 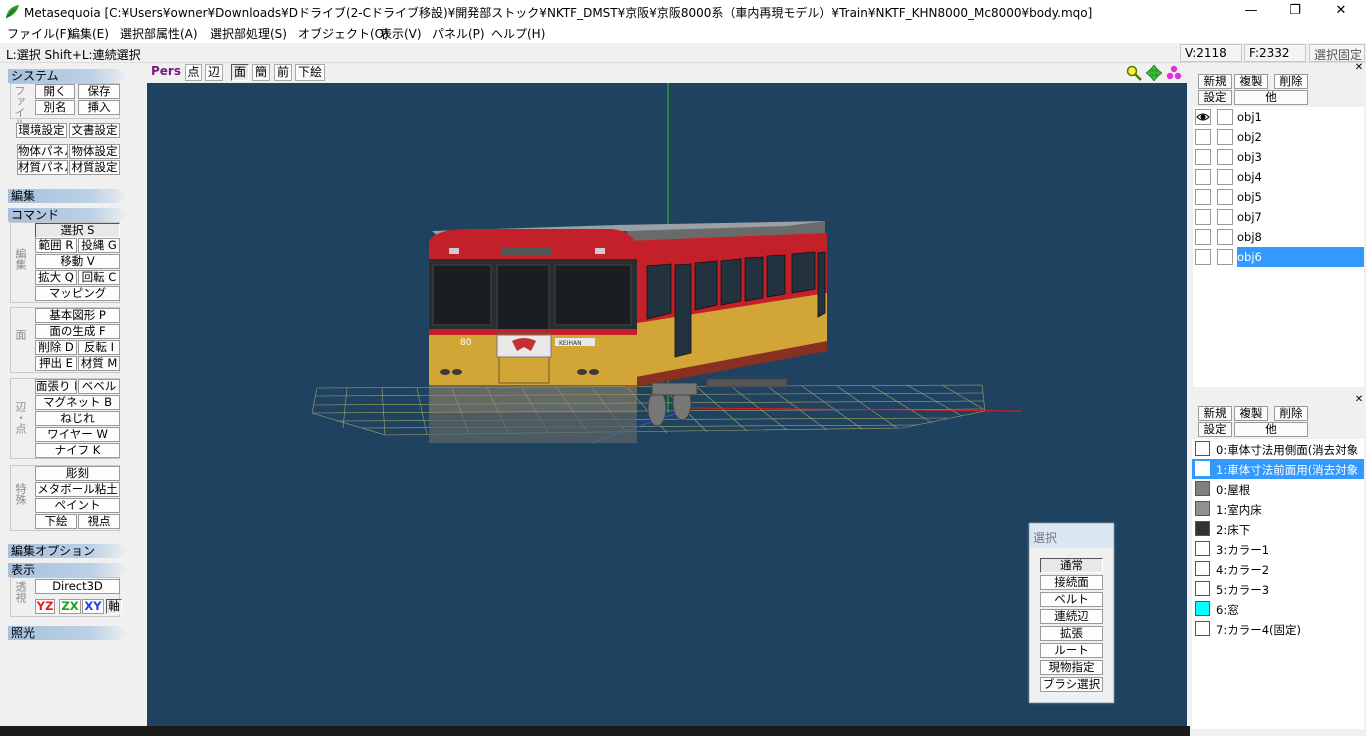 I want to click on range-tool-button: 範囲 R, so click(x=56, y=245).